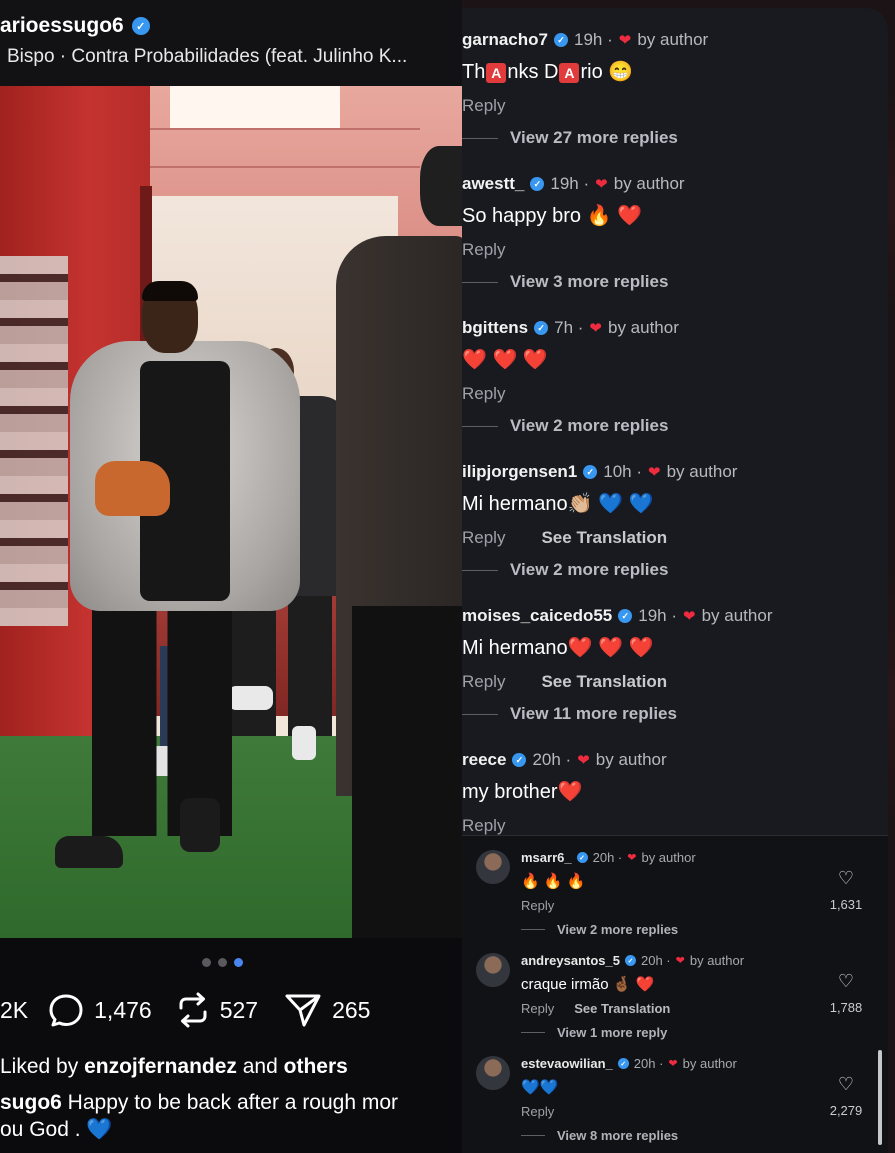 The image size is (895, 1153). What do you see at coordinates (474, 72) in the screenshot?
I see `comment-text-part: Th` at bounding box center [474, 72].